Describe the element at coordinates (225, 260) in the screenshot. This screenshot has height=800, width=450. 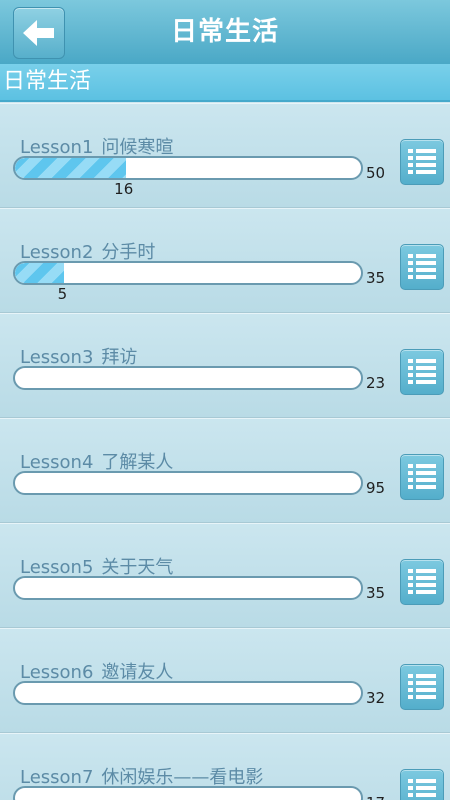
I see `lesson-row: Lesson2 分手时 5 35` at that location.